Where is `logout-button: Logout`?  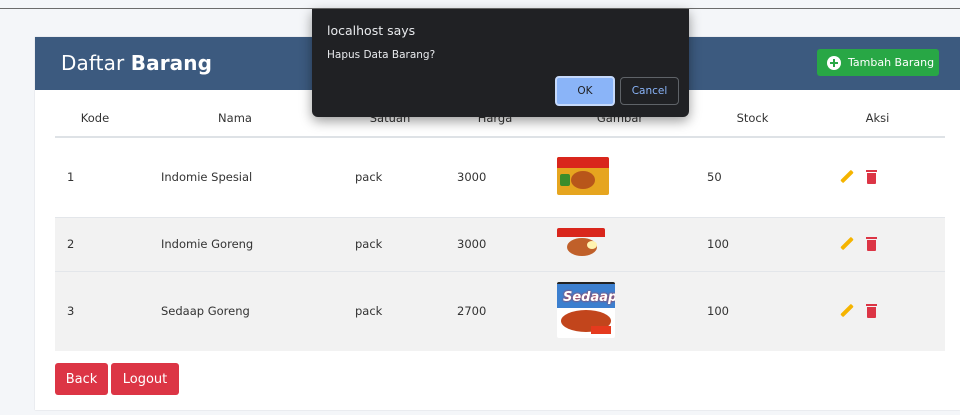
logout-button: Logout is located at coordinates (145, 379).